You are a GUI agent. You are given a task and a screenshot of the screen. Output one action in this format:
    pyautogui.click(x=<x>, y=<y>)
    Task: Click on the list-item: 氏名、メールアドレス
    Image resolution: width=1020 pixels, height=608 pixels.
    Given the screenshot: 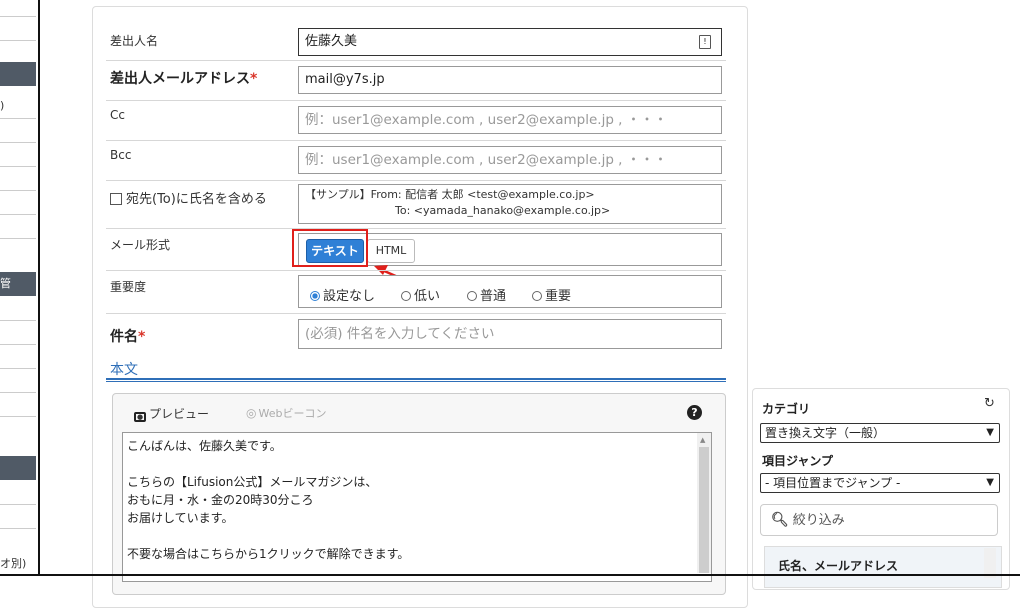 What is the action you would take?
    pyautogui.click(x=838, y=565)
    